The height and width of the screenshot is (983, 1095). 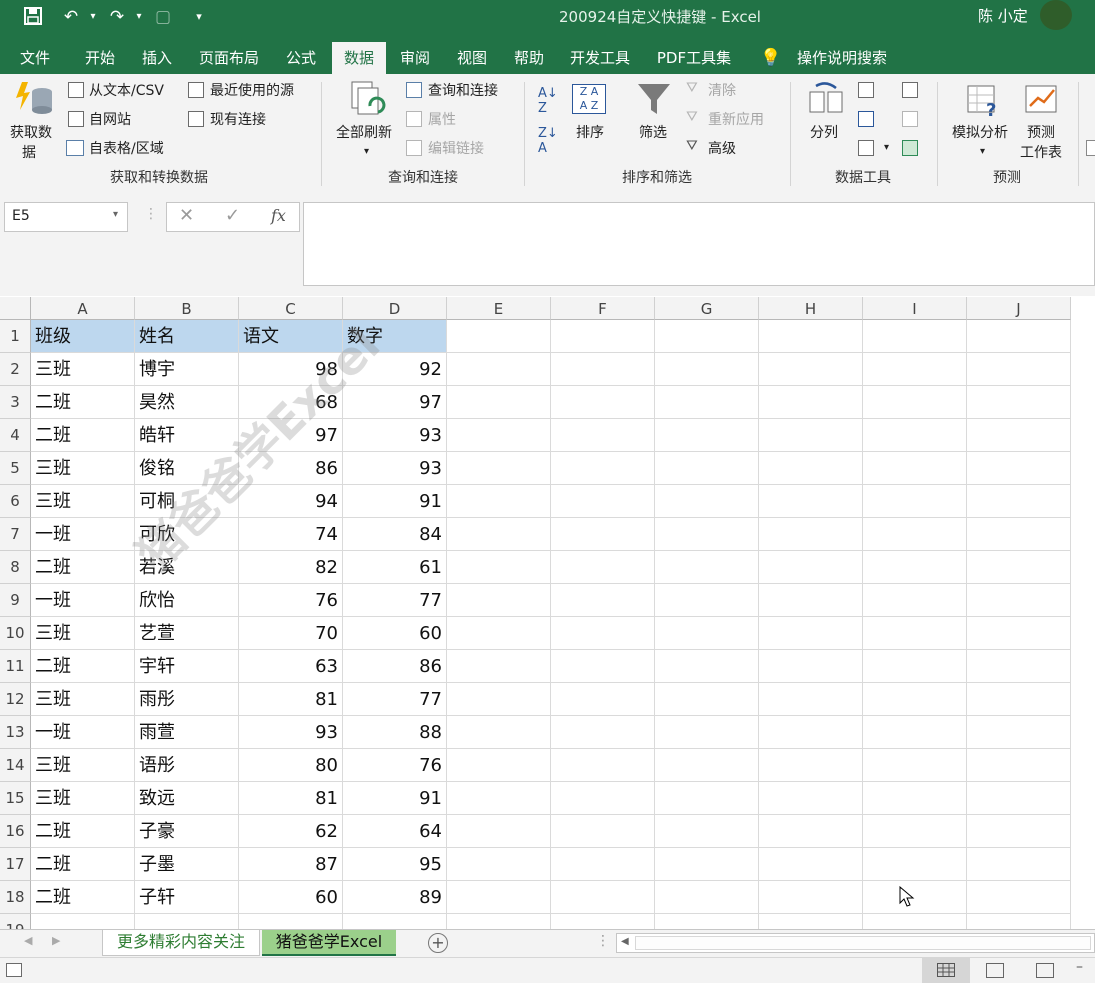 What do you see at coordinates (15, 336) in the screenshot?
I see `row-header: 1` at bounding box center [15, 336].